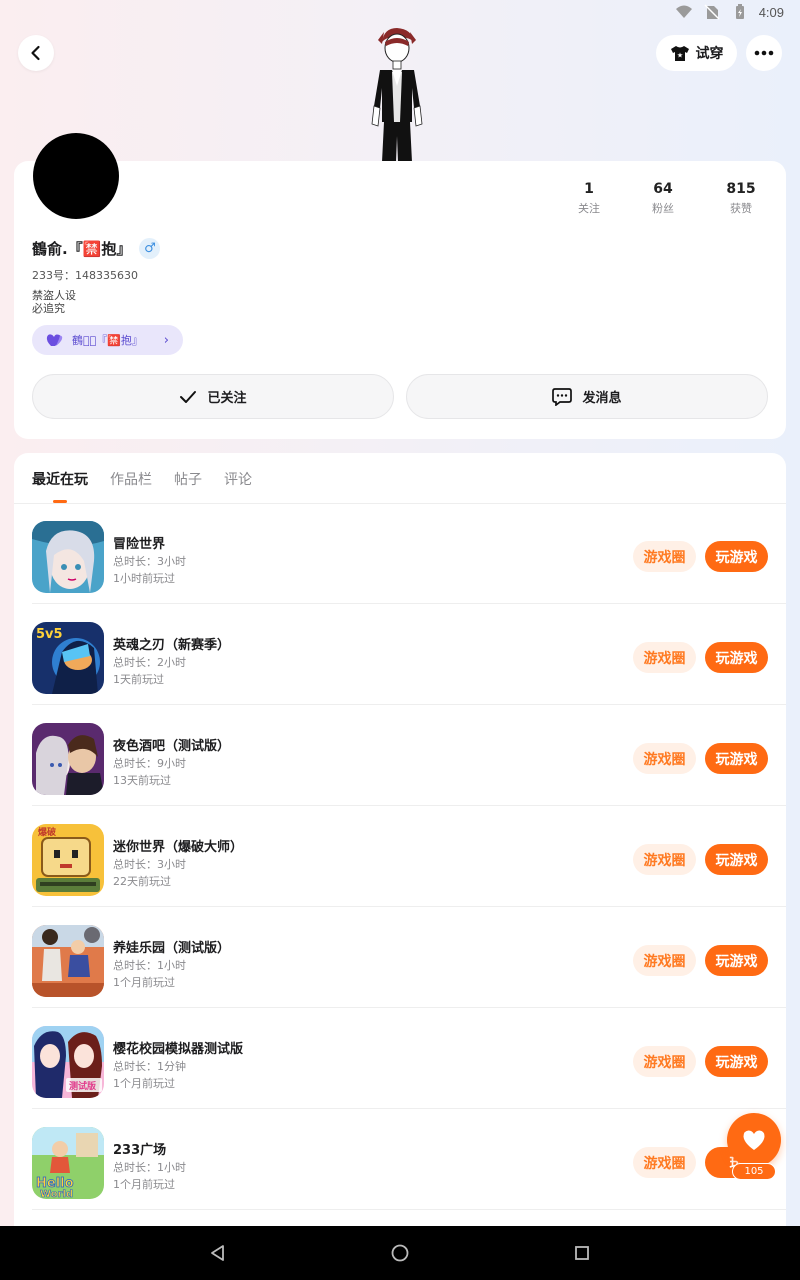  What do you see at coordinates (178, 1049) in the screenshot?
I see `game-title: 樱花校园模拟器测试版` at bounding box center [178, 1049].